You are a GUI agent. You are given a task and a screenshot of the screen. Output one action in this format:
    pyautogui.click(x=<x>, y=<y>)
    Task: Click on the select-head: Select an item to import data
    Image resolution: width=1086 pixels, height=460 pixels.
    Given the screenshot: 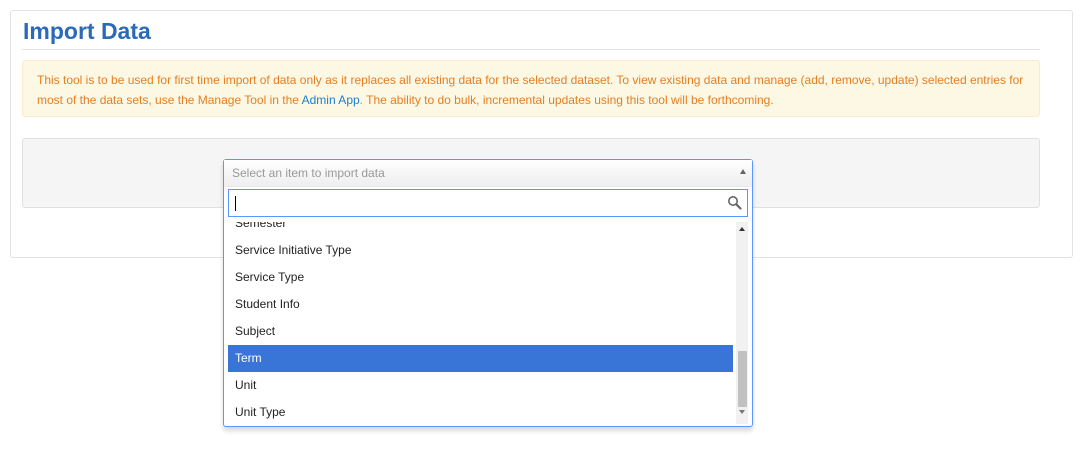 What is the action you would take?
    pyautogui.click(x=488, y=173)
    